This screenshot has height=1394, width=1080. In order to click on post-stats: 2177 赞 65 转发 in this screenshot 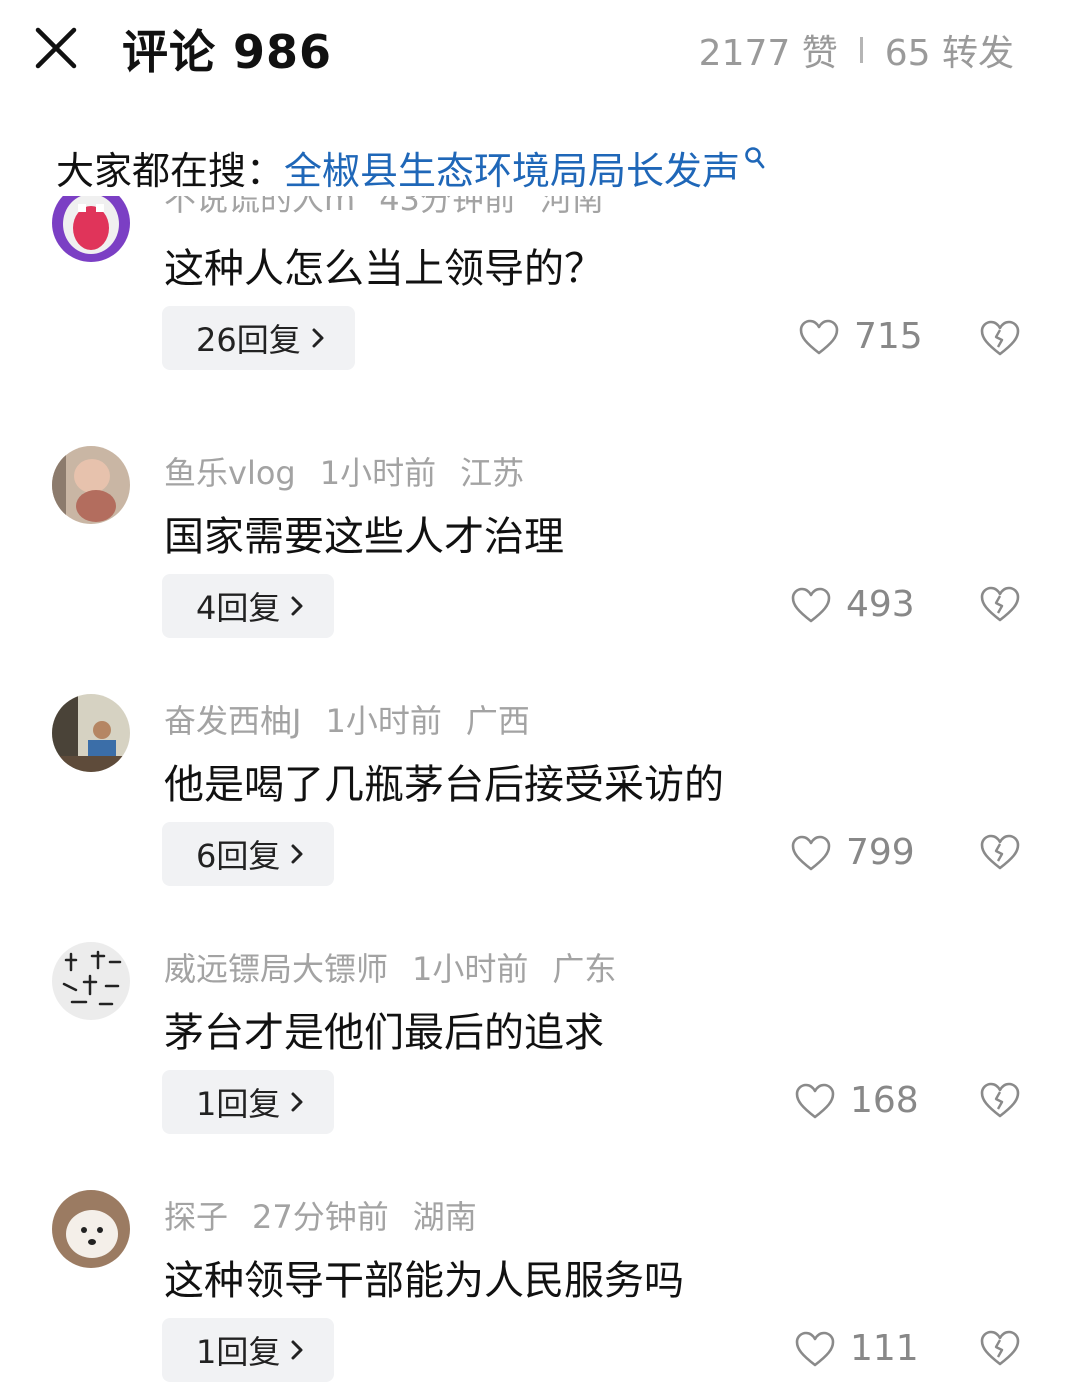, I will do `click(856, 50)`.